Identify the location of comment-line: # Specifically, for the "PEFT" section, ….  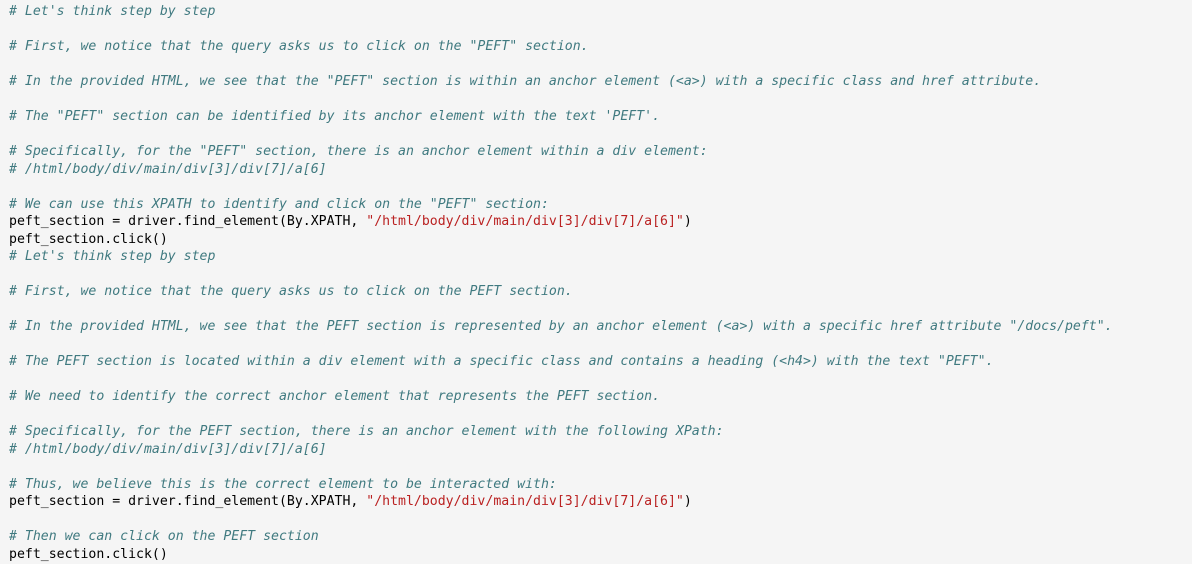
(561, 152).